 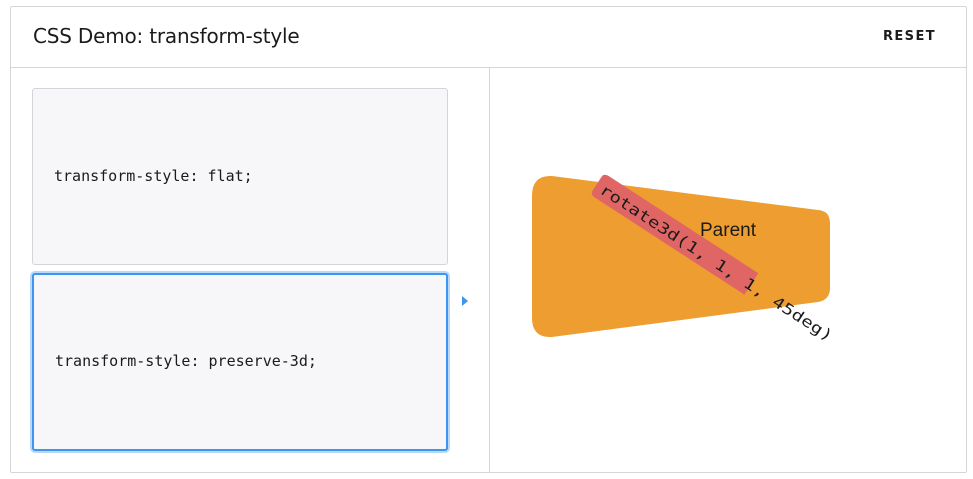 What do you see at coordinates (186, 361) in the screenshot?
I see `example-code: transform-style: preserve-3d;` at bounding box center [186, 361].